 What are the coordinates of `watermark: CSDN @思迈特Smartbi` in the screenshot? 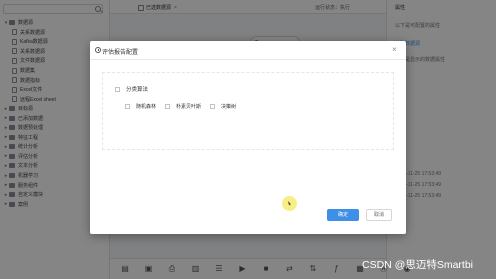 It's located at (418, 265).